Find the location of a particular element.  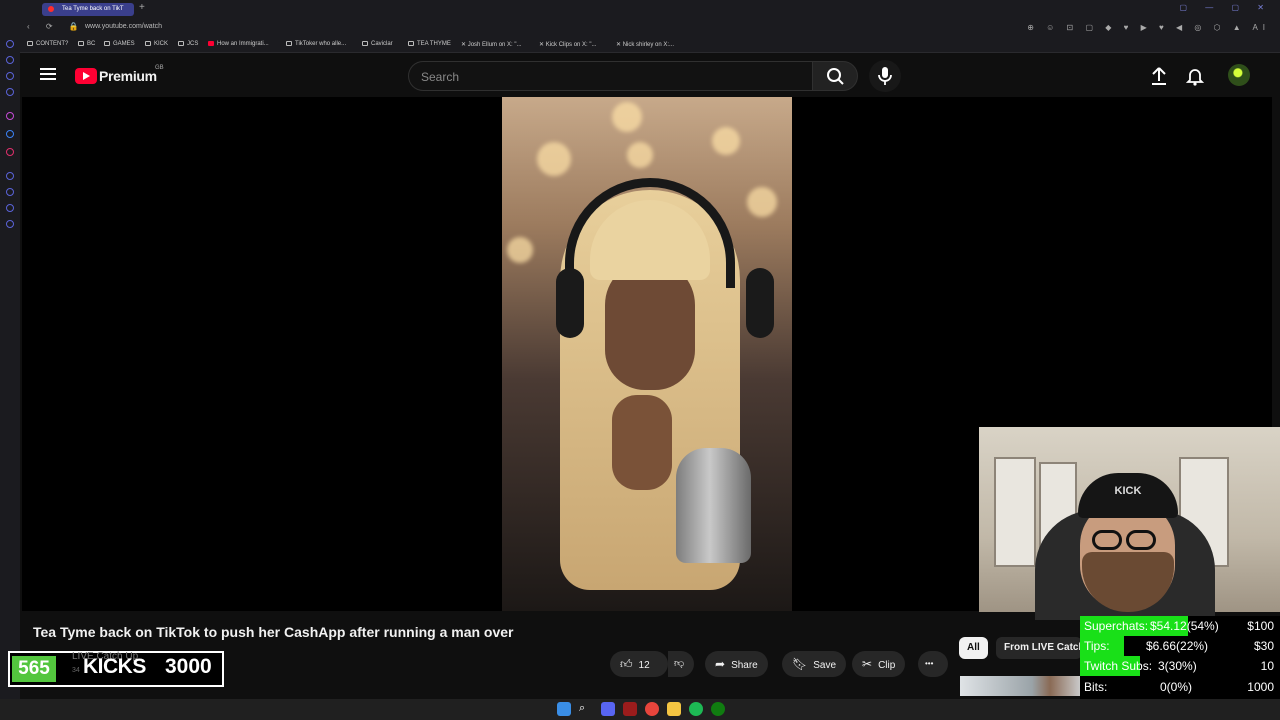

upload-button is located at coordinates (1159, 78).